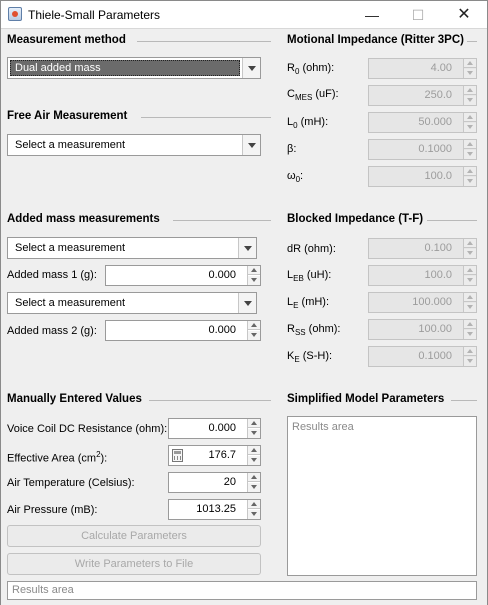 The width and height of the screenshot is (488, 605). I want to click on added-mass-1-label: Added mass 1 (g):, so click(52, 275).